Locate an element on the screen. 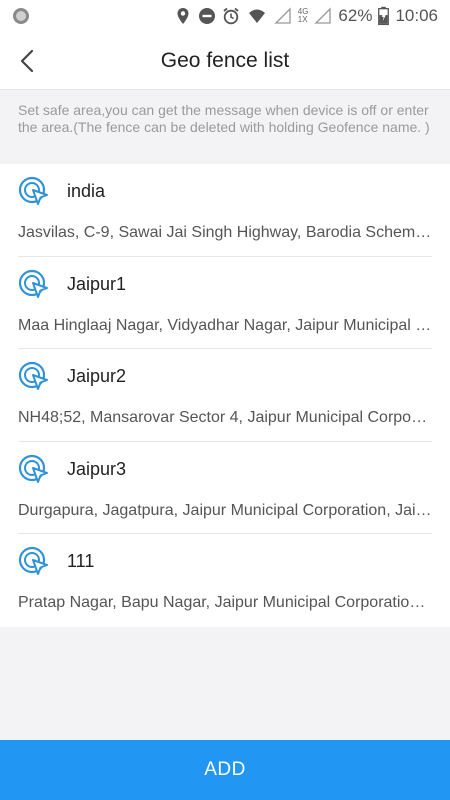 Image resolution: width=450 pixels, height=800 pixels. signal-icon is located at coordinates (323, 15).